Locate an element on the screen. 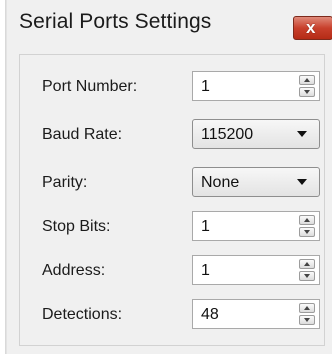  baud-rate-dropdown: 115200 is located at coordinates (256, 134).